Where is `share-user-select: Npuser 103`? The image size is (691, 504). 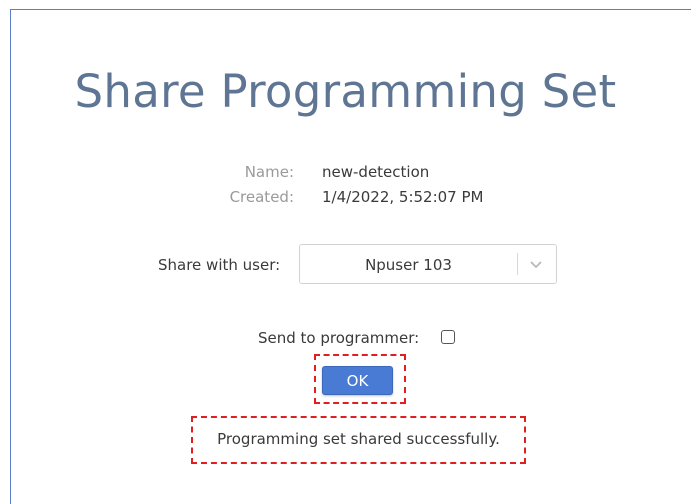 share-user-select: Npuser 103 is located at coordinates (428, 264).